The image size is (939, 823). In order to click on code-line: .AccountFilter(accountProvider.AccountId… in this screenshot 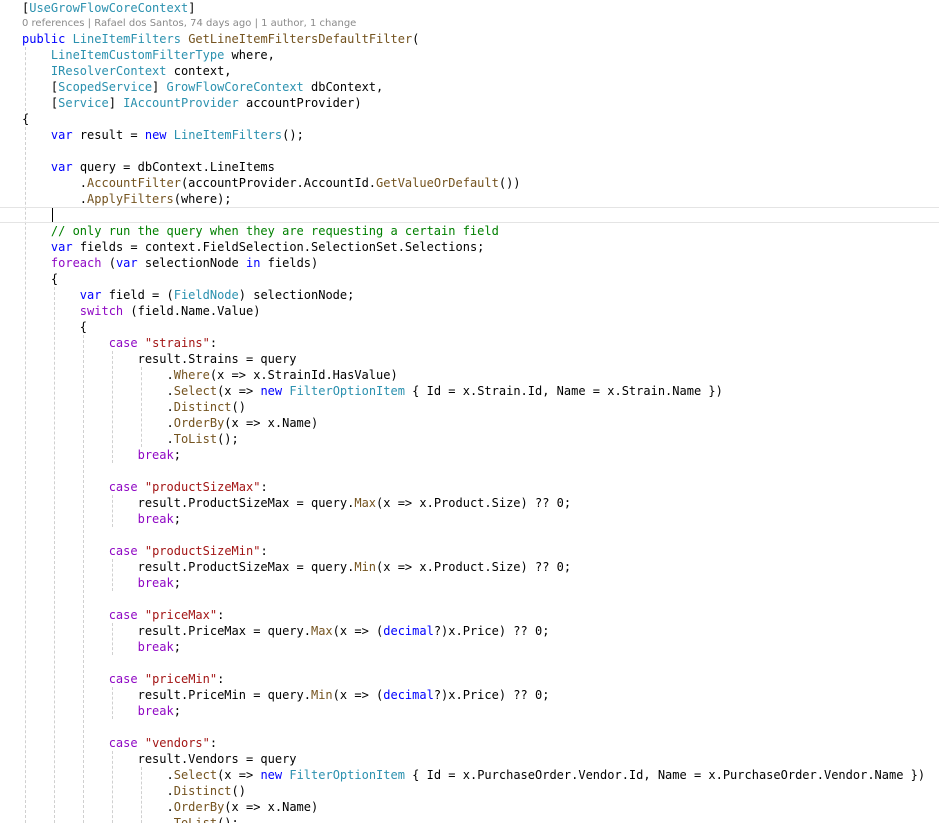, I will do `click(271, 183)`.